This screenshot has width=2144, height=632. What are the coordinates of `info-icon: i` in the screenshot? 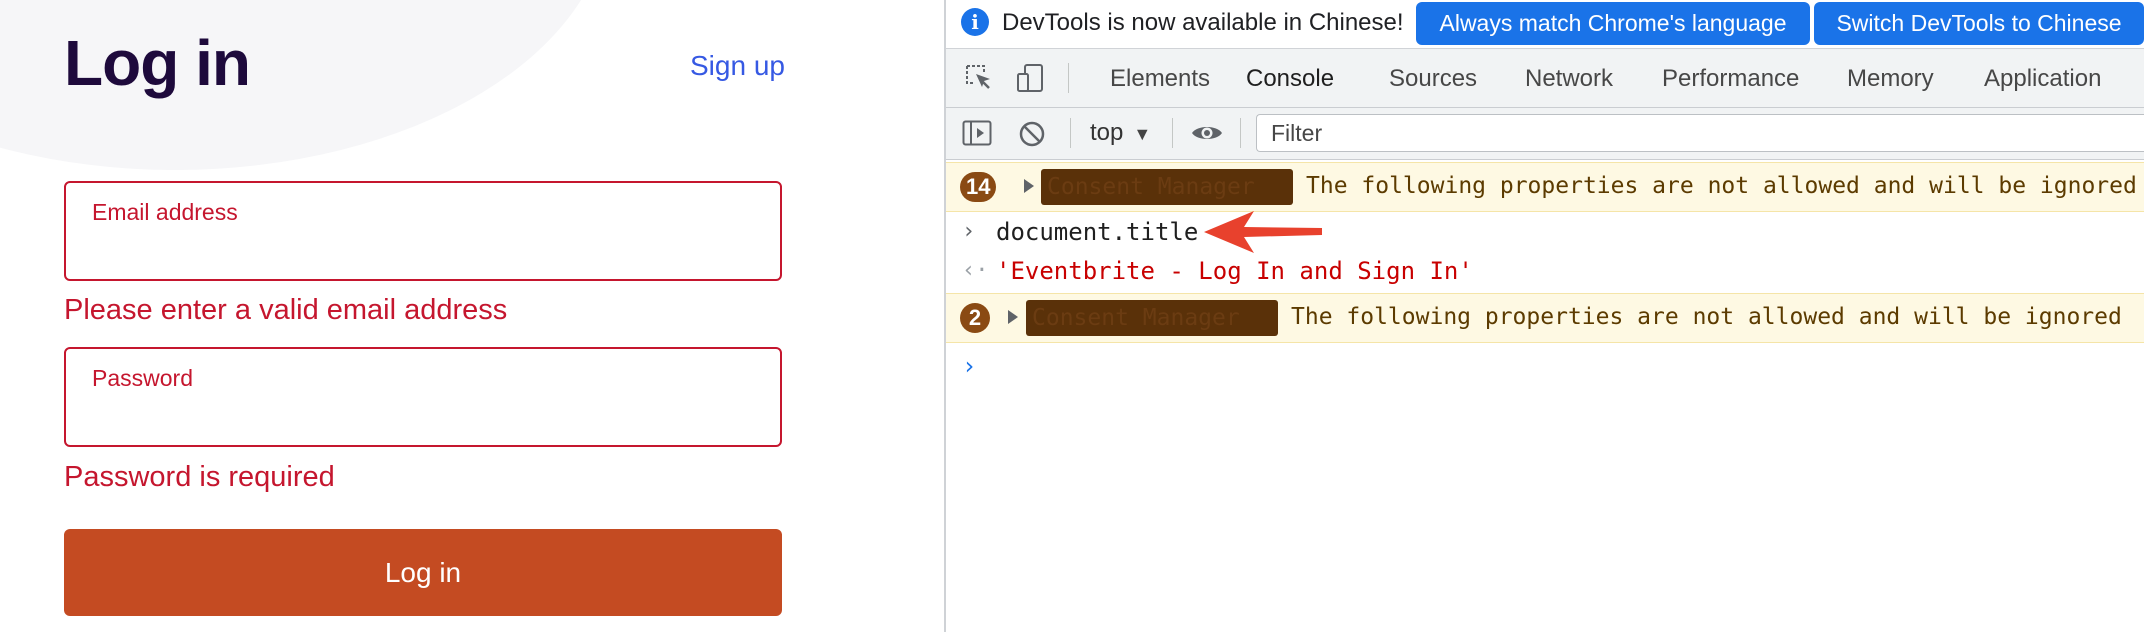 It's located at (975, 22).